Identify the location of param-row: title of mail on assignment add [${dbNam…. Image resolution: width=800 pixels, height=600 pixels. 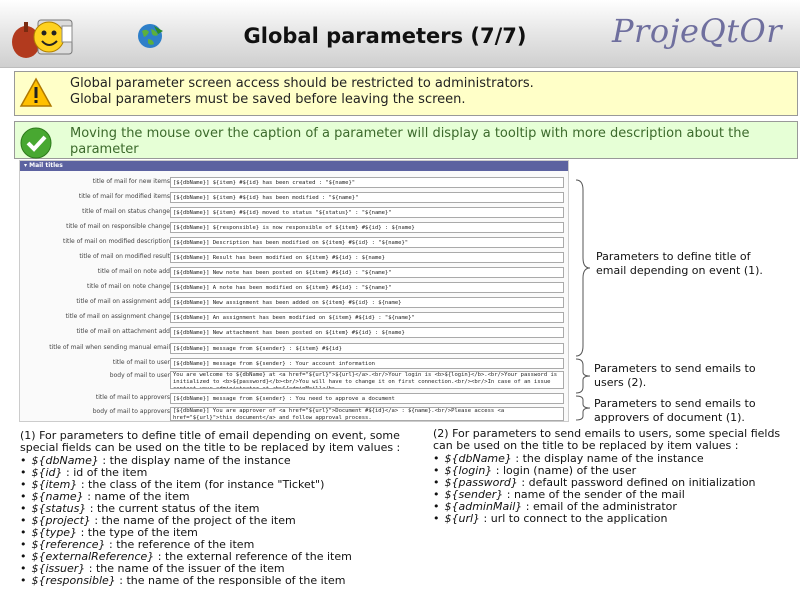
(294, 303).